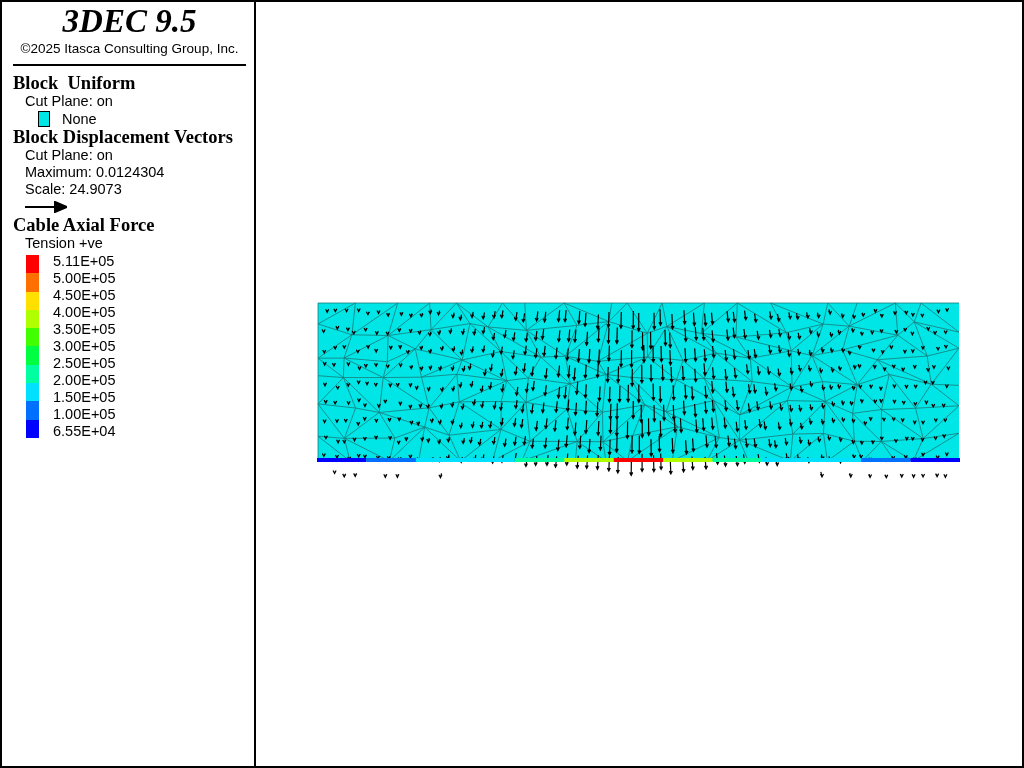  What do you see at coordinates (84, 278) in the screenshot?
I see `scale-label: 5.00E+05` at bounding box center [84, 278].